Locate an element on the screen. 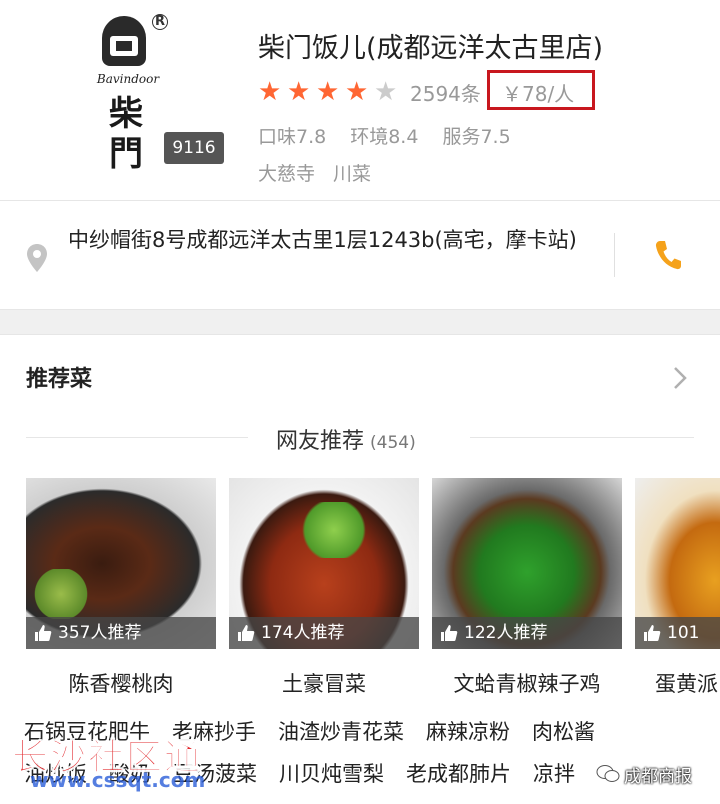 Image resolution: width=720 pixels, height=804 pixels. net-recommend-title: 网友推荐 (454) is located at coordinates (346, 439).